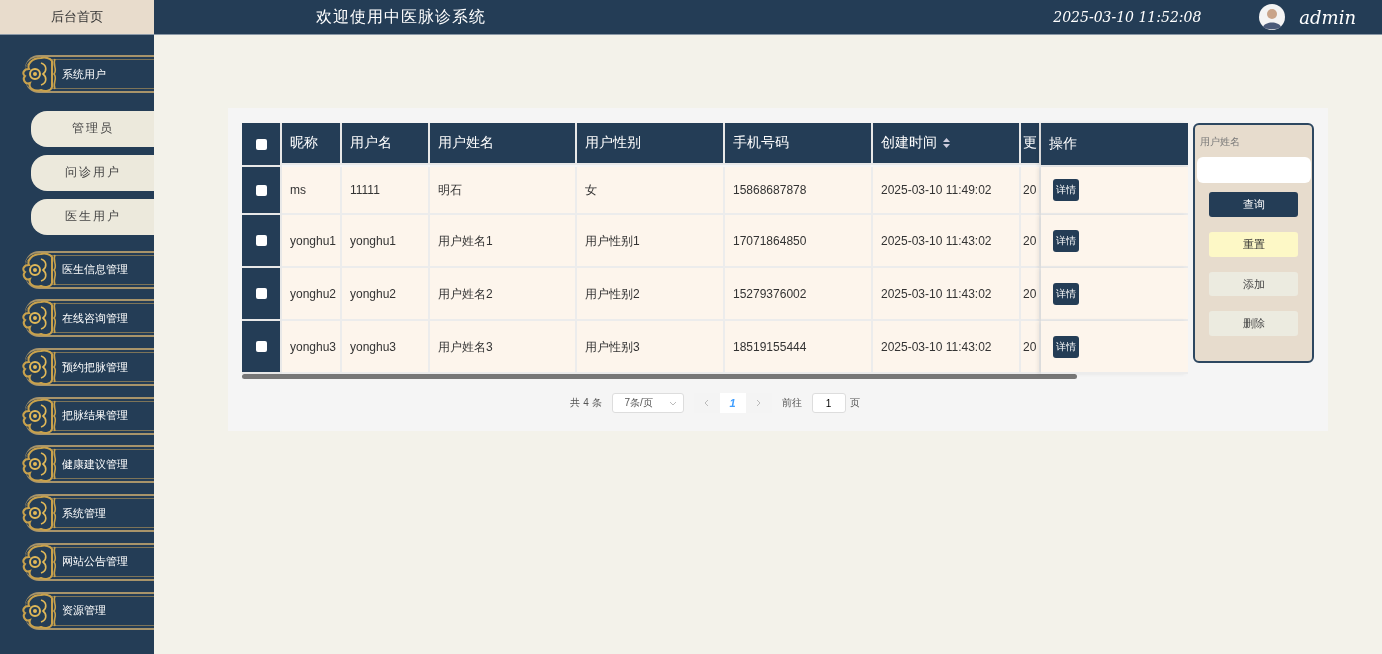 The image size is (1382, 654). What do you see at coordinates (791, 403) in the screenshot?
I see `goto-label: 前往` at bounding box center [791, 403].